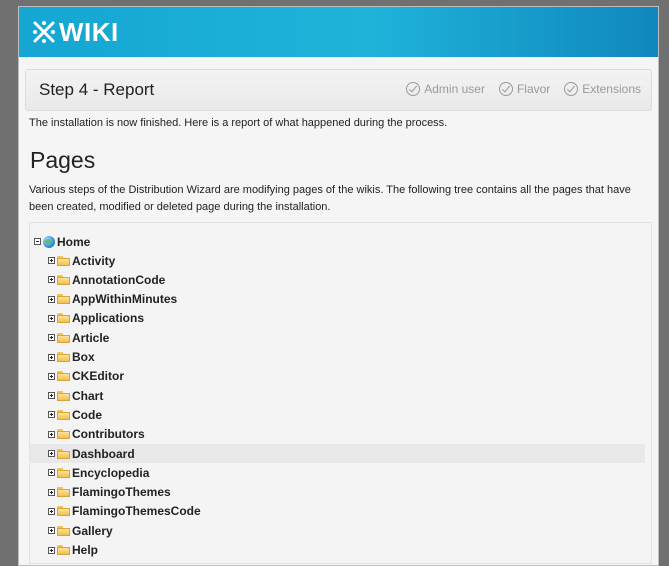 The height and width of the screenshot is (566, 669). What do you see at coordinates (119, 279) in the screenshot?
I see `tree-node-label: AnnotationCode` at bounding box center [119, 279].